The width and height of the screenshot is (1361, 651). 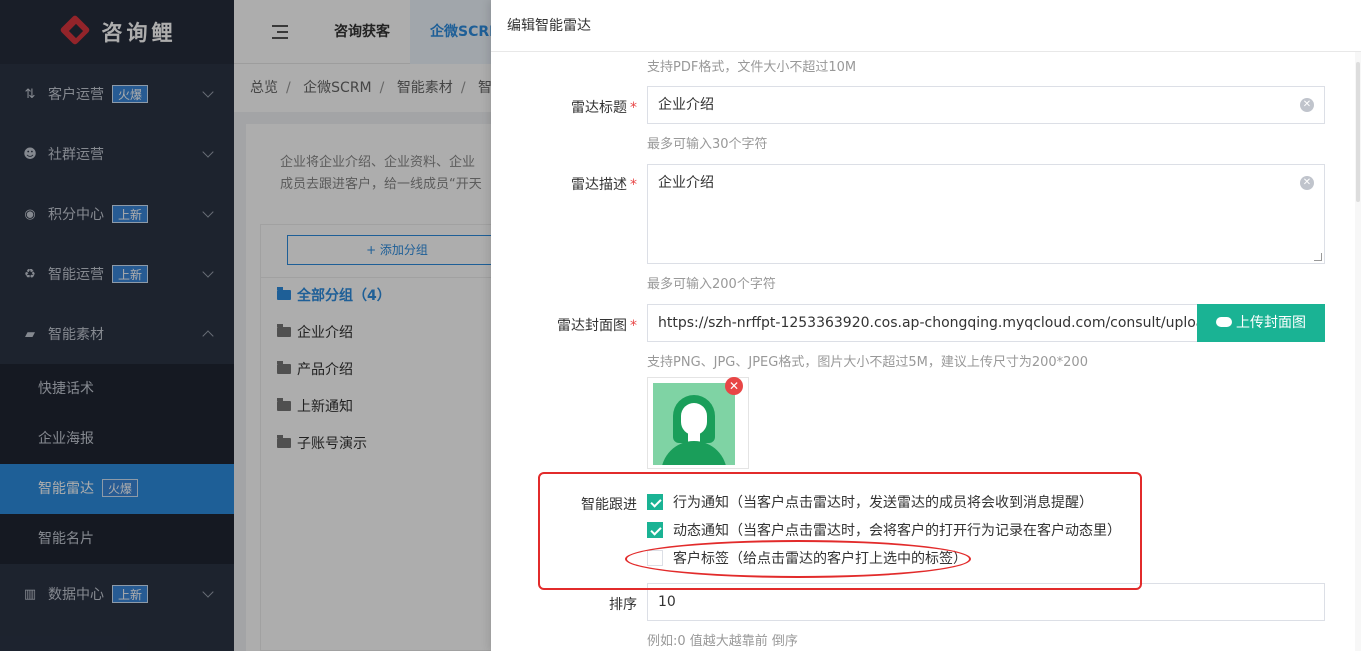 I want to click on upload-cover-button: 上传封面图, so click(x=1261, y=323).